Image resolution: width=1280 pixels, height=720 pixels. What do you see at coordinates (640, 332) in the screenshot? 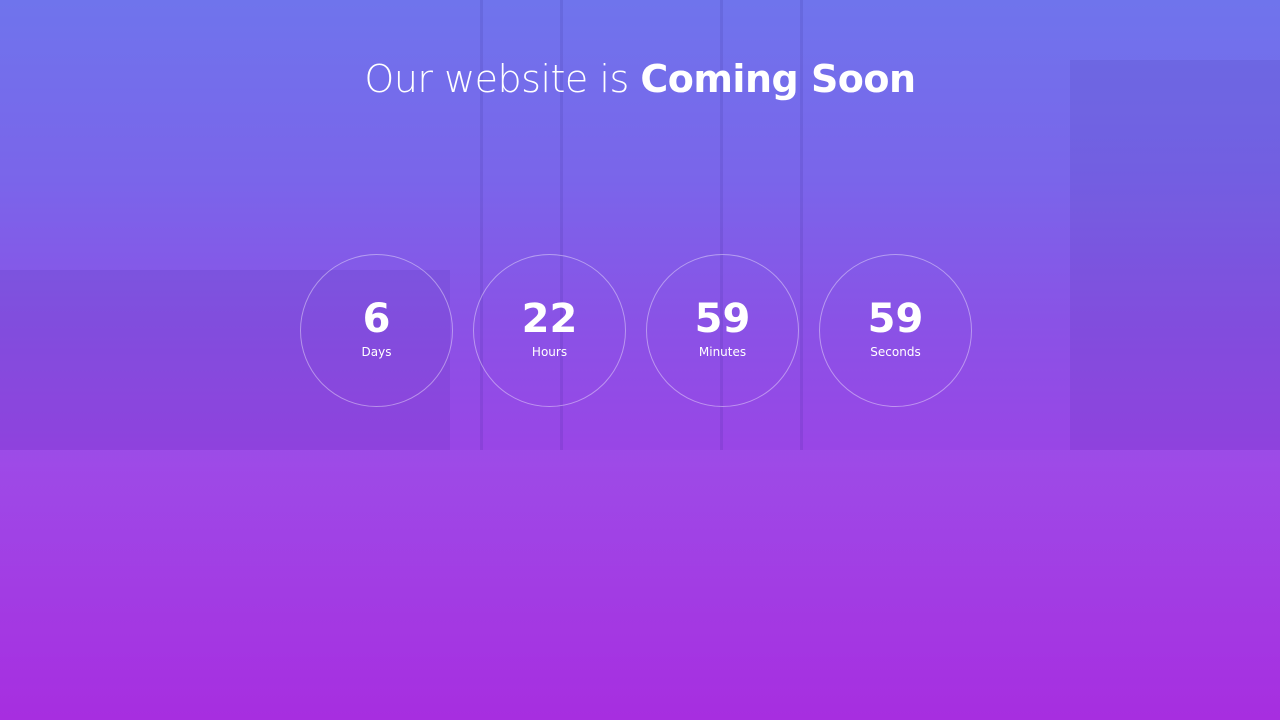
I see `countdown-timer: 6 Days 22 Hours 59 Minutes 59 Seconds` at bounding box center [640, 332].